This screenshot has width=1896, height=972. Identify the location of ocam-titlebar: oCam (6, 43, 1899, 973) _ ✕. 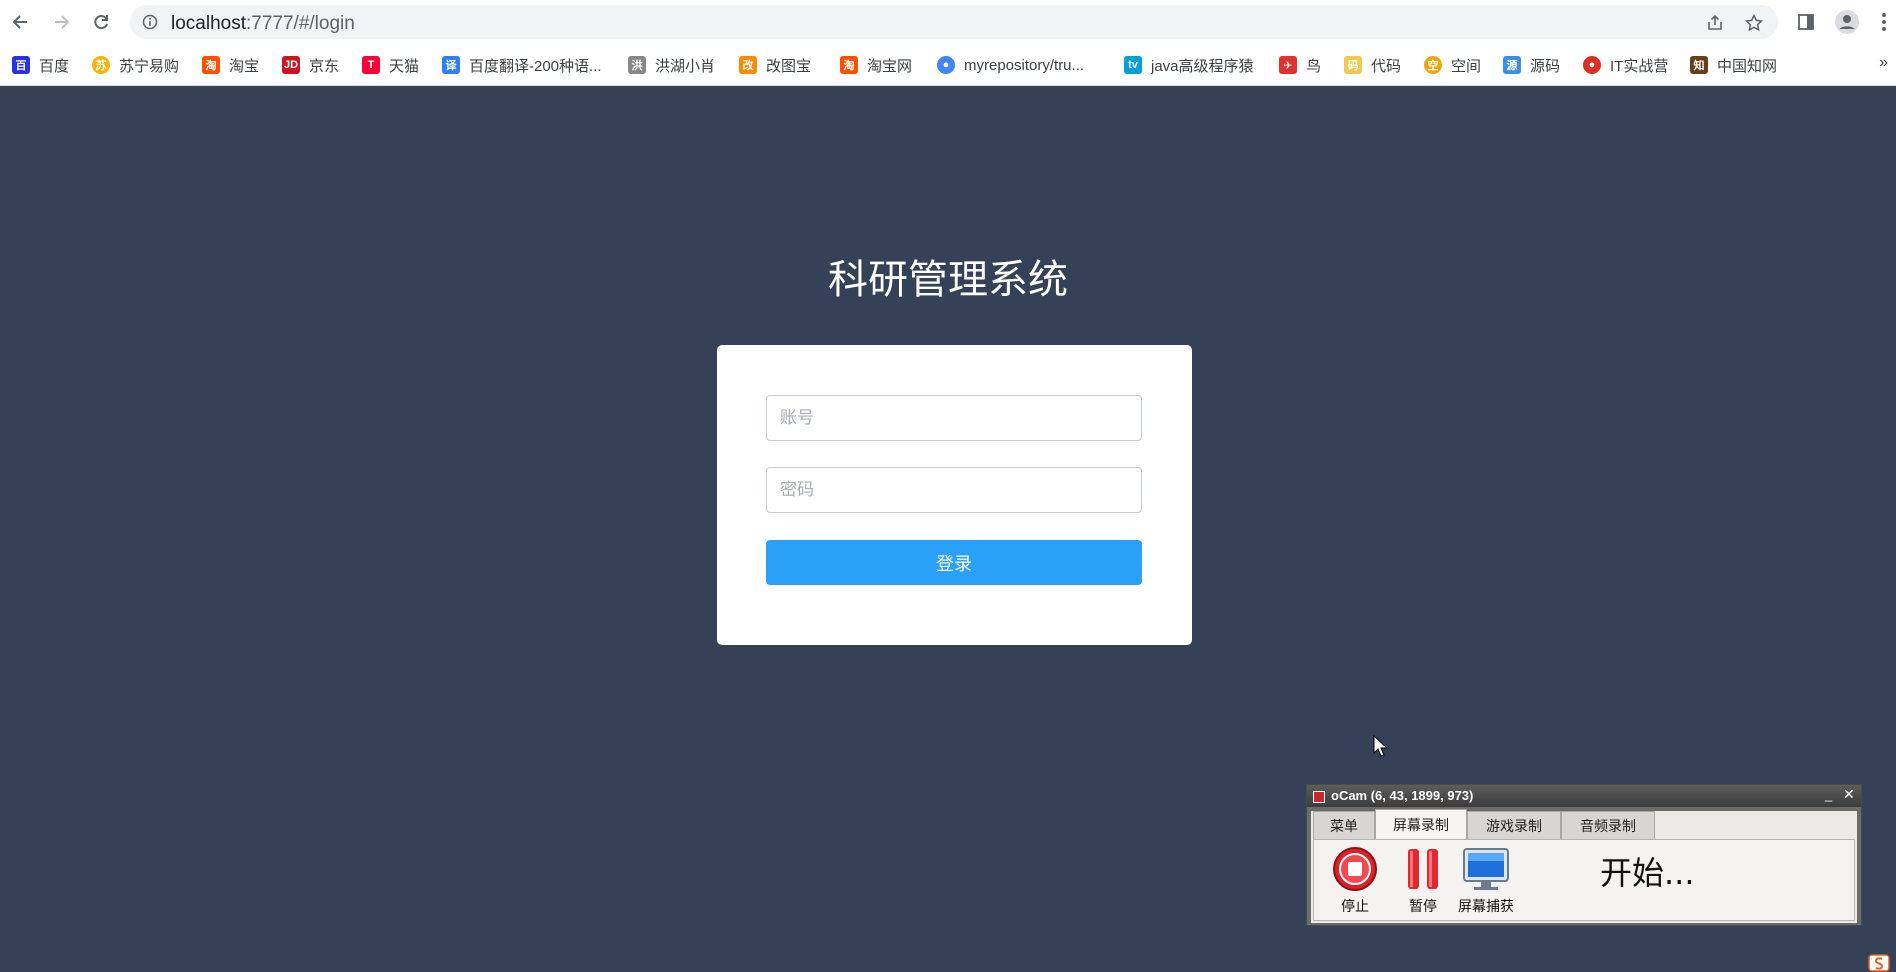
(1584, 796).